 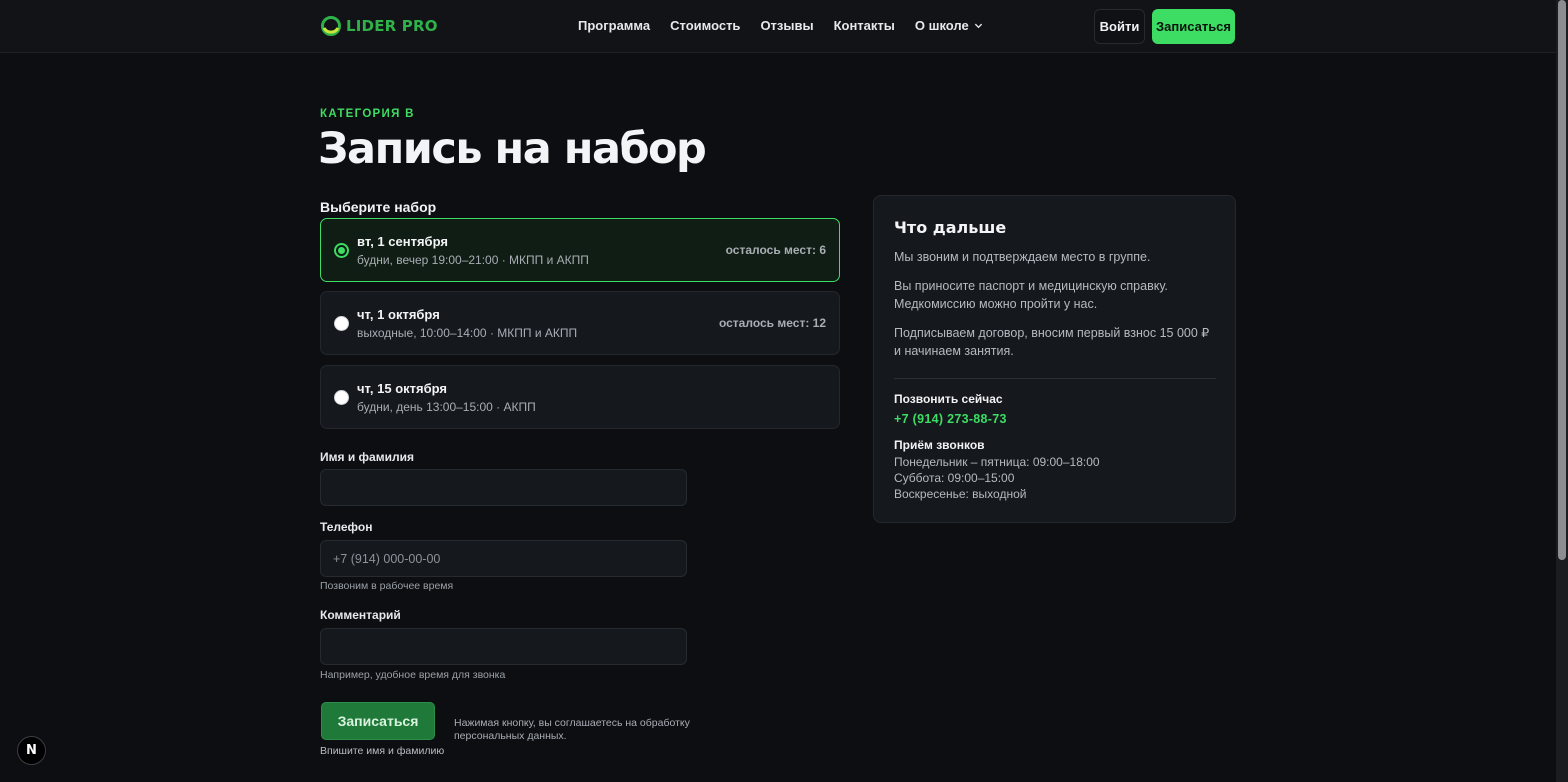 What do you see at coordinates (978, 26) in the screenshot?
I see `chevron-down-icon` at bounding box center [978, 26].